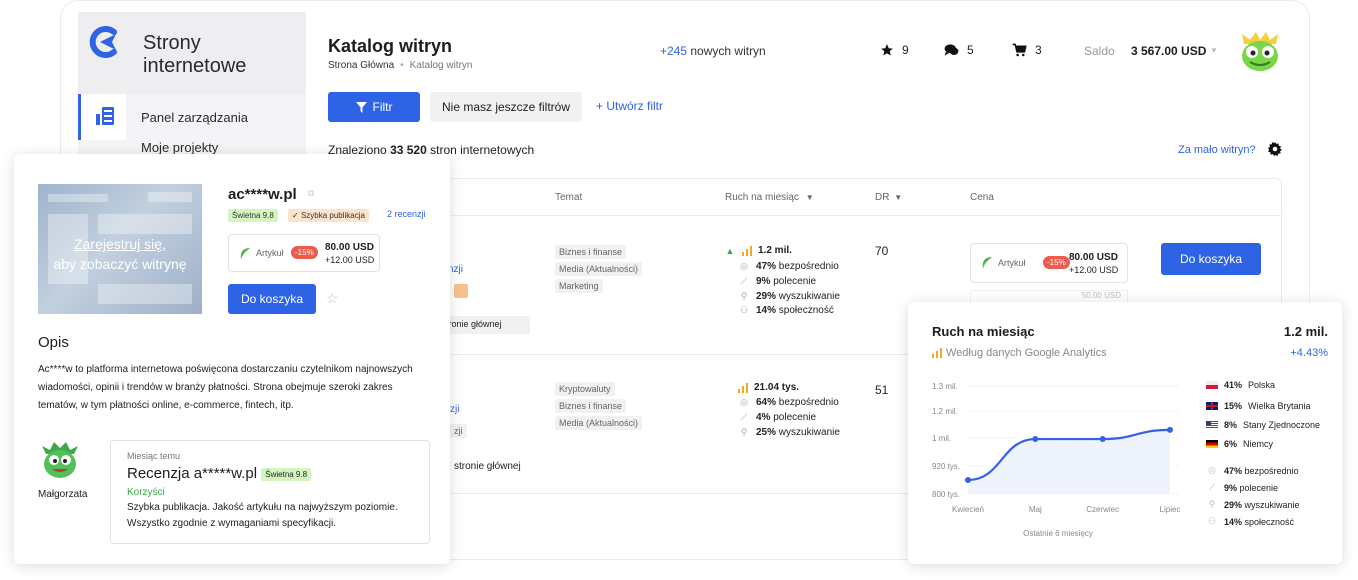 The image size is (1358, 580). What do you see at coordinates (905, 50) in the screenshot?
I see `favorites-count: 9` at bounding box center [905, 50].